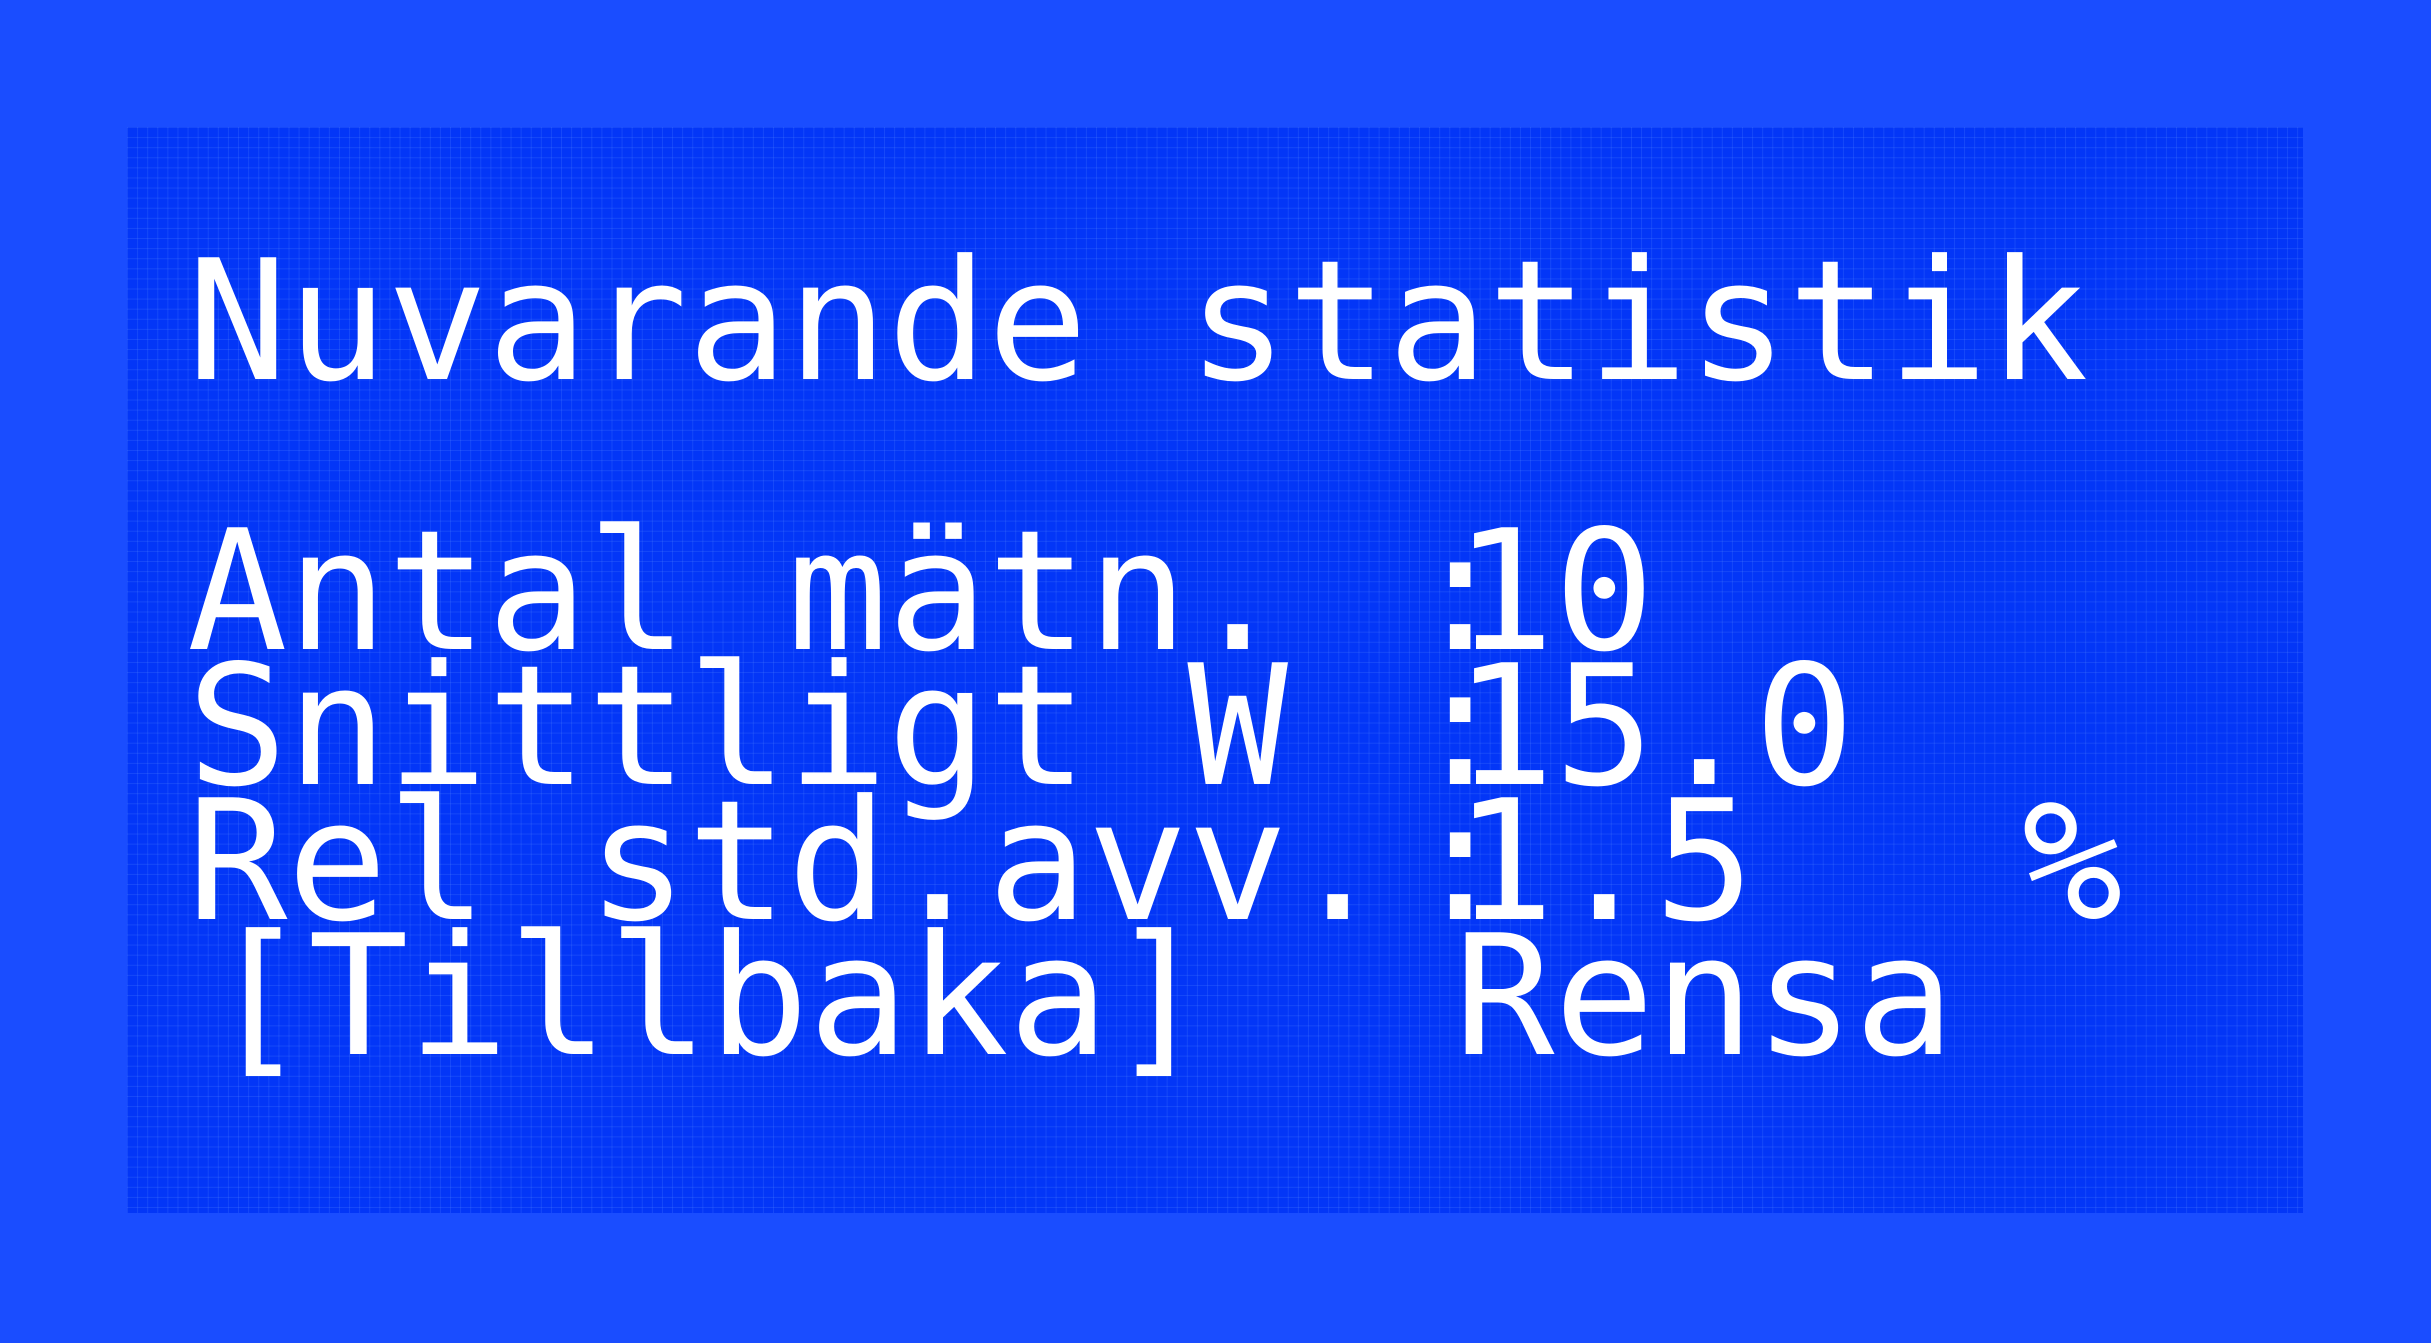 This screenshot has width=2431, height=1343. Describe the element at coordinates (708, 997) in the screenshot. I see `back-button: [Tillbaka]` at that location.